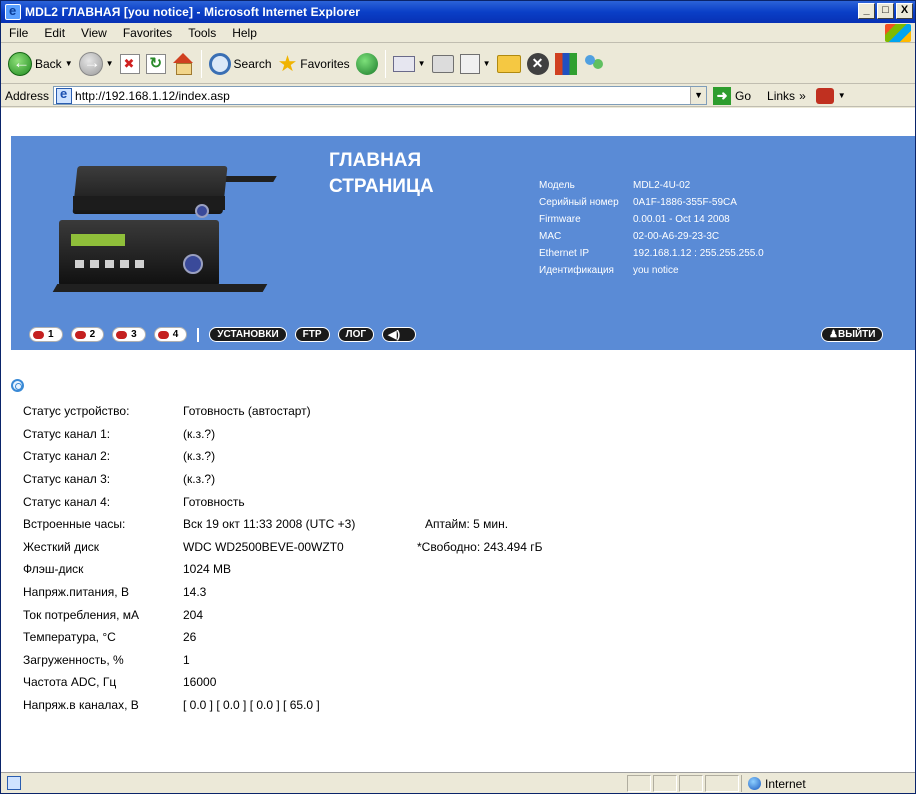 This screenshot has height=794, width=916. I want to click on stop-icon, so click(129, 63).